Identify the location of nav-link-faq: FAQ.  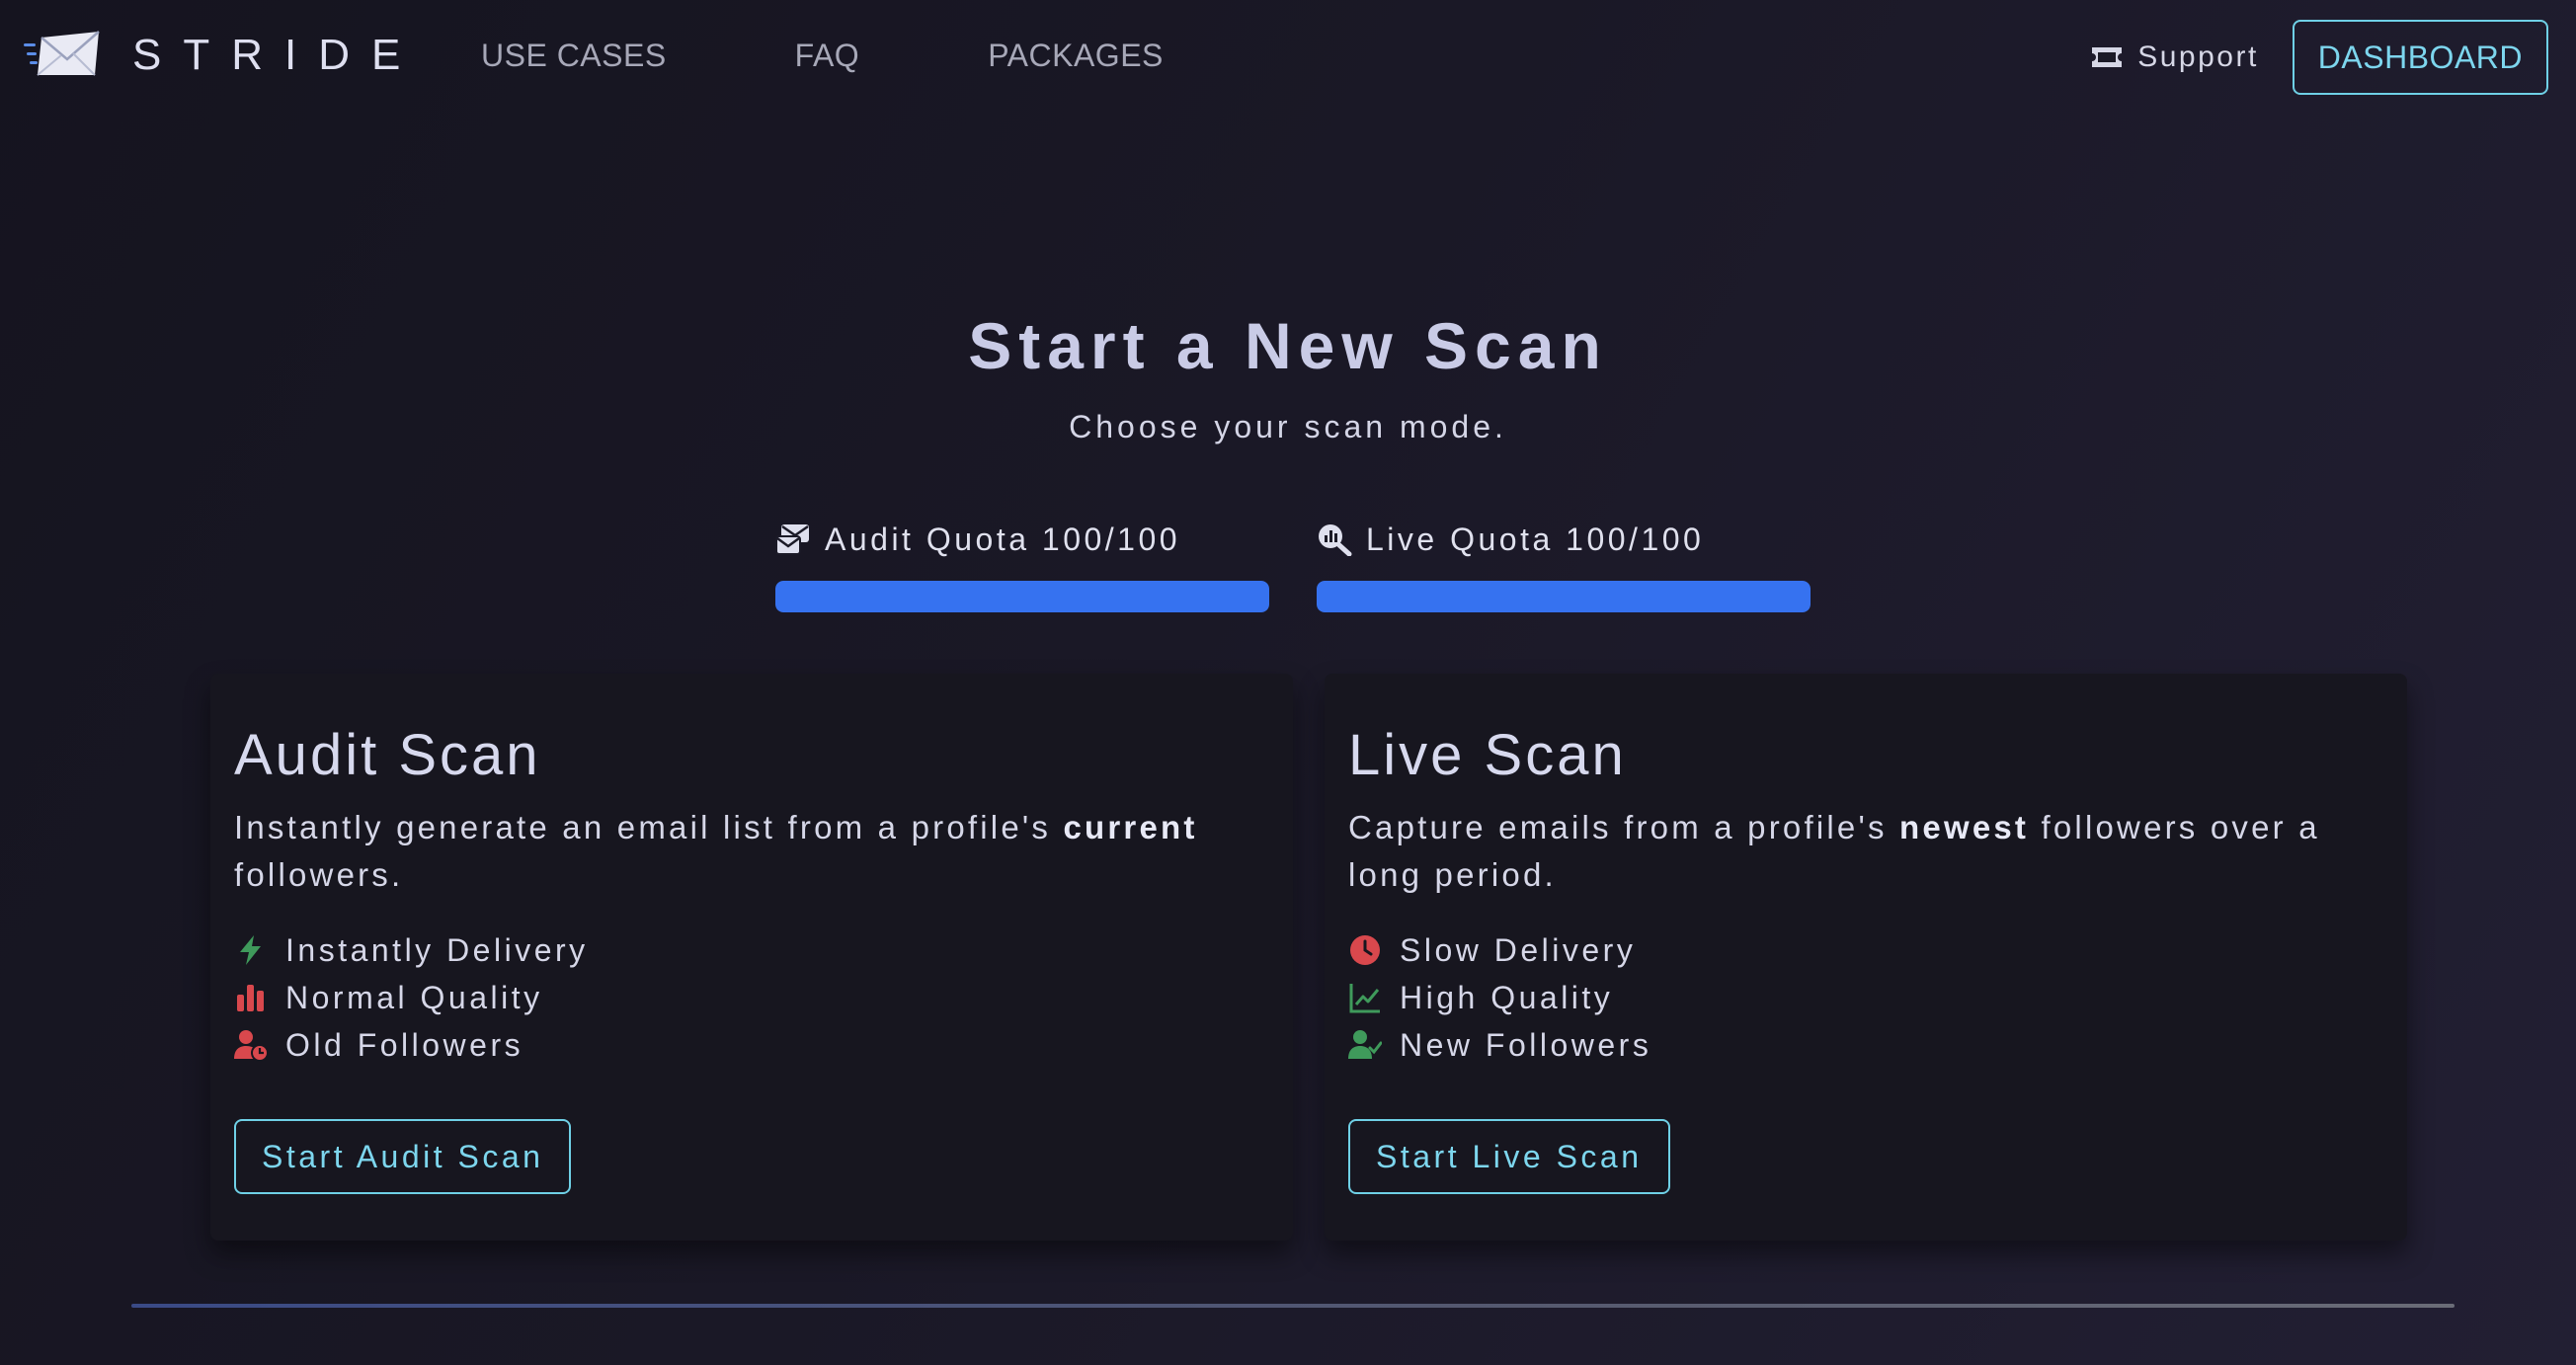
(827, 56).